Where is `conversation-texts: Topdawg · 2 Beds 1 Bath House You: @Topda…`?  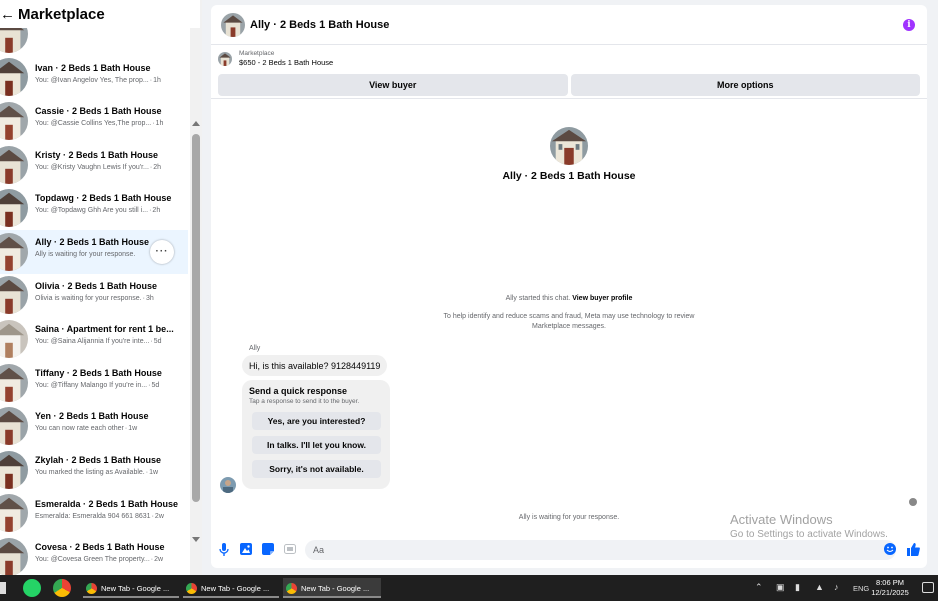 conversation-texts: Topdawg · 2 Beds 1 Bath House You: @Topda… is located at coordinates (107, 205).